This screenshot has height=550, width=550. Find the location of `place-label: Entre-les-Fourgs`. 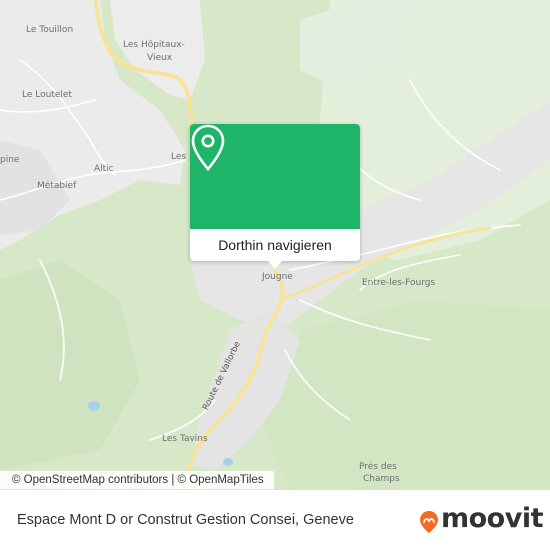

place-label: Entre-les-Fourgs is located at coordinates (399, 283).